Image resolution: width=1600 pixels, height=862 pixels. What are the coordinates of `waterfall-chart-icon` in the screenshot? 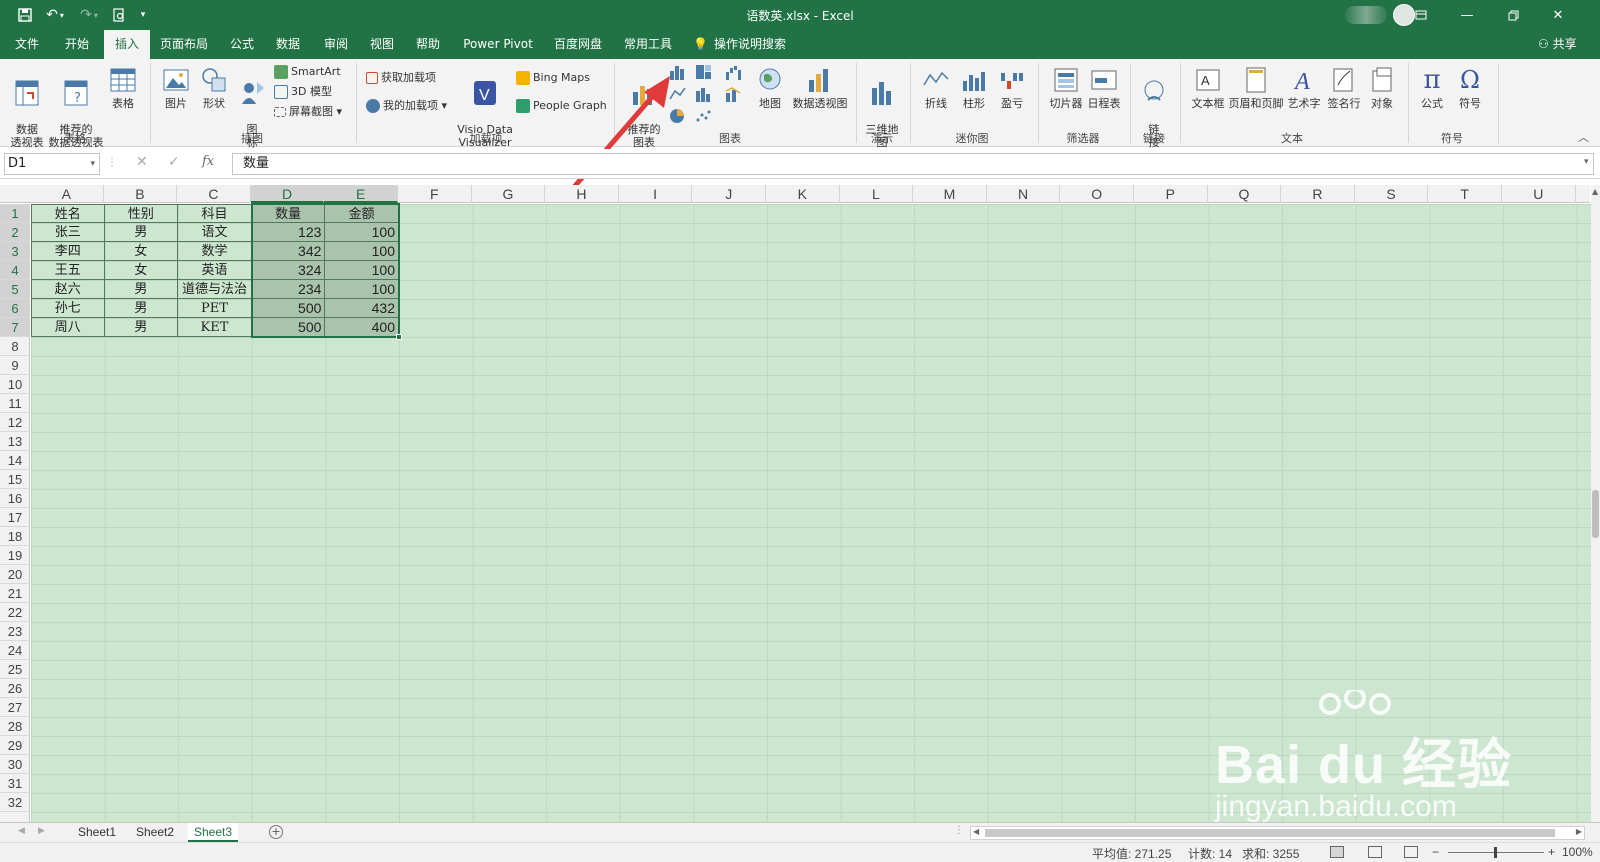 It's located at (734, 72).